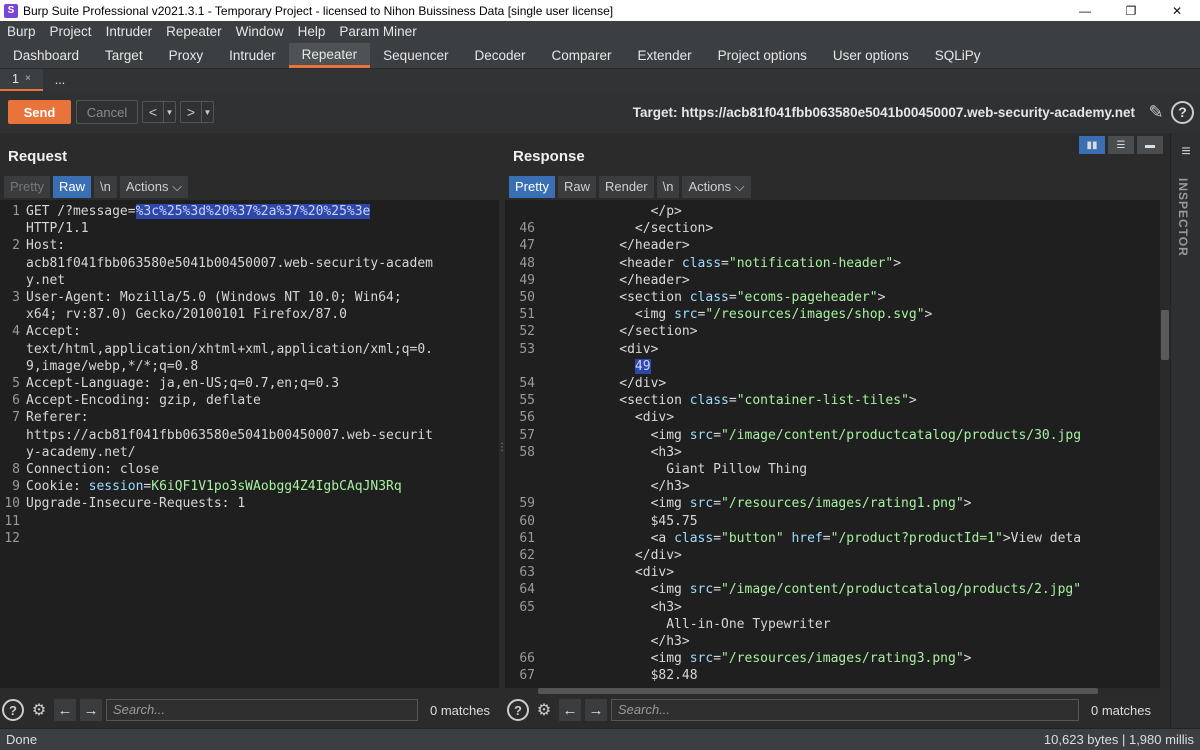 The width and height of the screenshot is (1200, 750). I want to click on restore-button: ❐, so click(1131, 10).